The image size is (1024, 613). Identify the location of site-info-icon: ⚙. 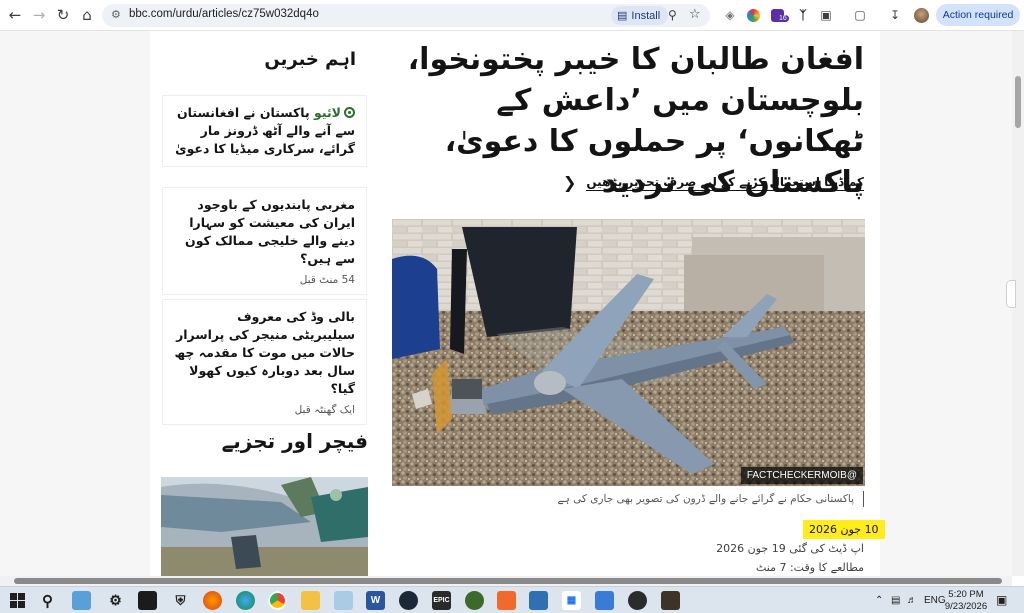
(116, 14).